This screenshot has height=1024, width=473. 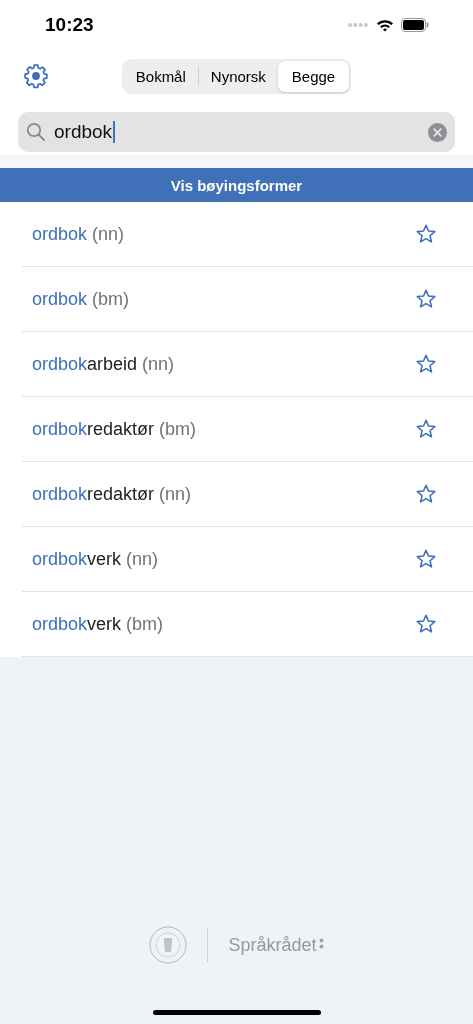 What do you see at coordinates (236, 185) in the screenshot?
I see `inflection-button: Vis bøyingsformer` at bounding box center [236, 185].